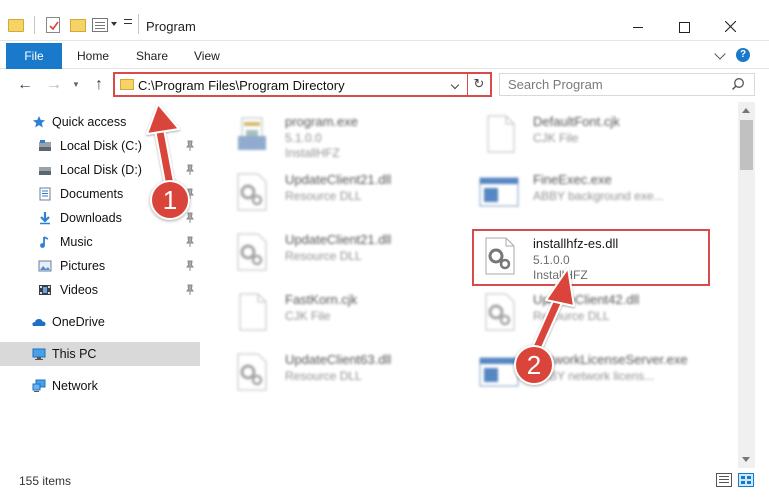 The height and width of the screenshot is (502, 769). I want to click on file-description: CJK File, so click(308, 316).